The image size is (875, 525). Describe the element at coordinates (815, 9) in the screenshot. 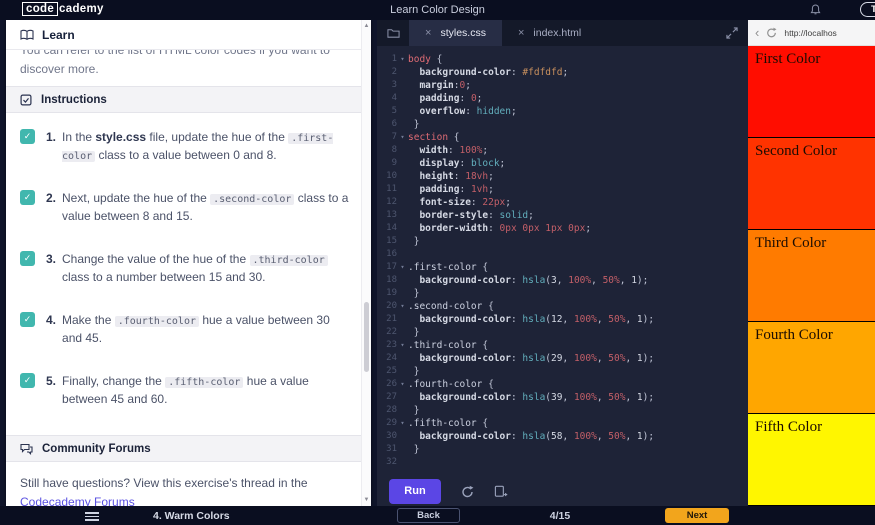

I see `bell-icon` at that location.